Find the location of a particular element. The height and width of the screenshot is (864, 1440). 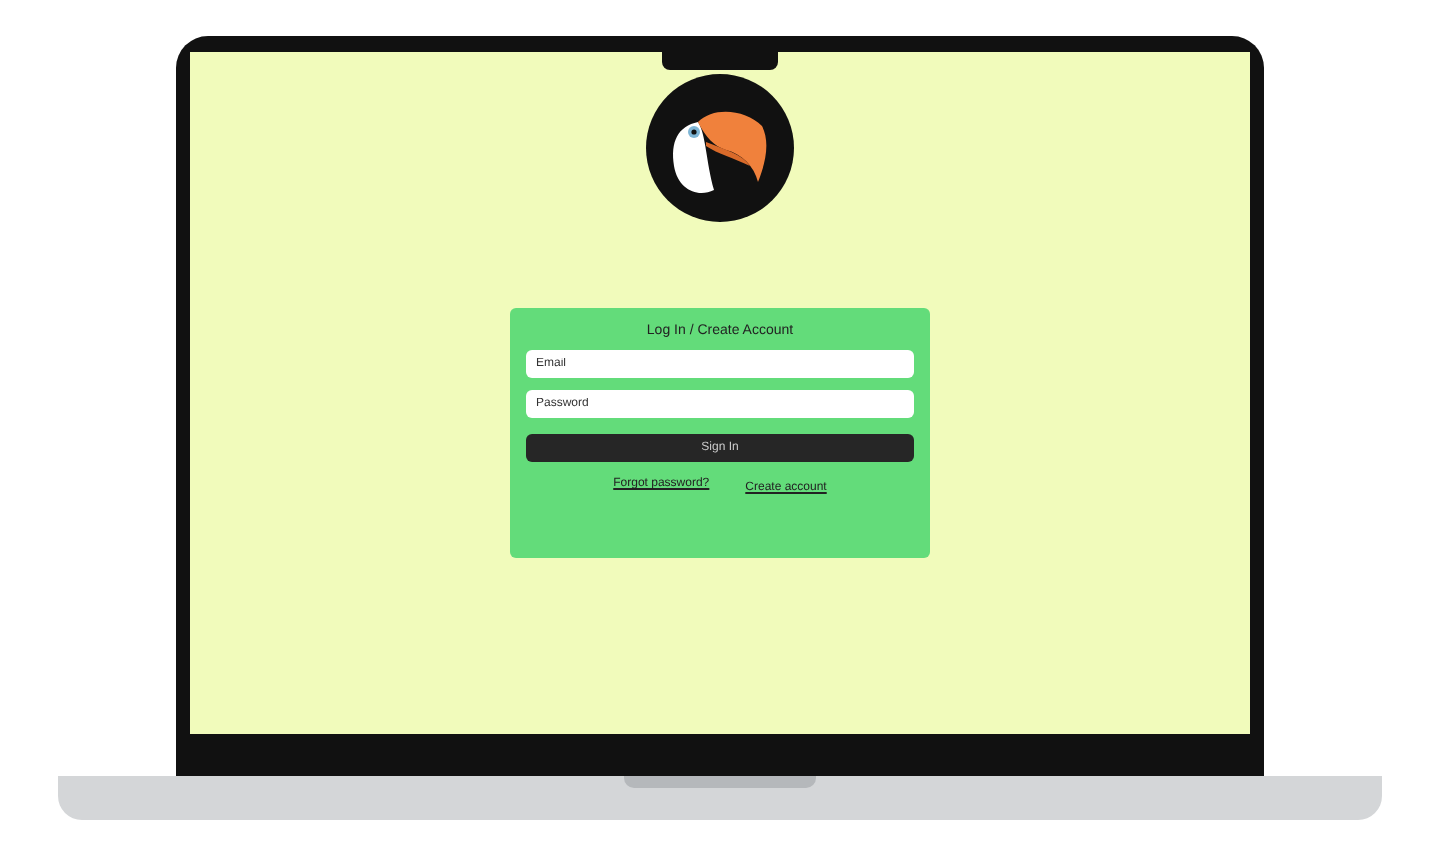

toucan-logo-icon is located at coordinates (720, 148).